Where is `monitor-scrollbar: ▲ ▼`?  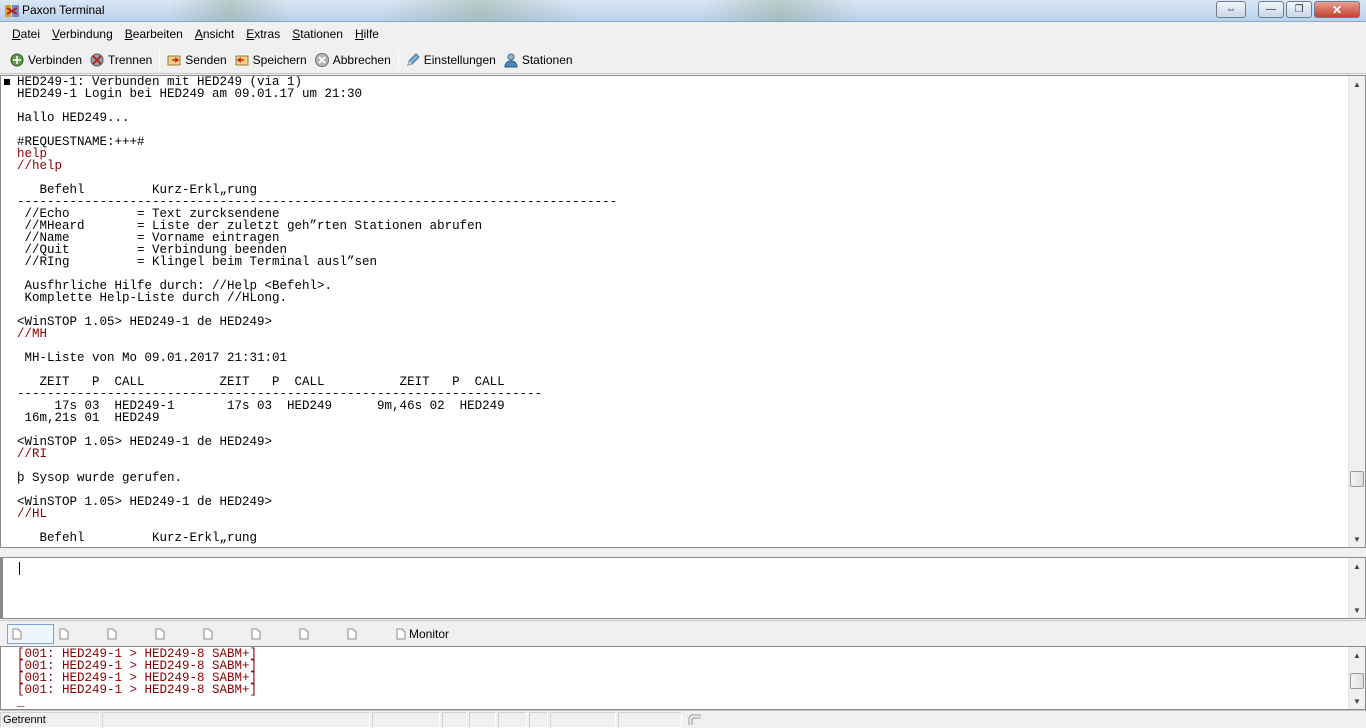 monitor-scrollbar: ▲ ▼ is located at coordinates (1356, 678).